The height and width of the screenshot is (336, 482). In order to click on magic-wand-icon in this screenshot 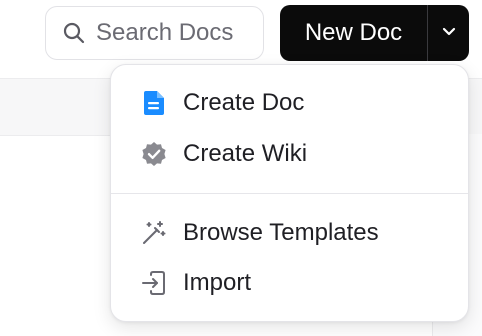, I will do `click(154, 233)`.